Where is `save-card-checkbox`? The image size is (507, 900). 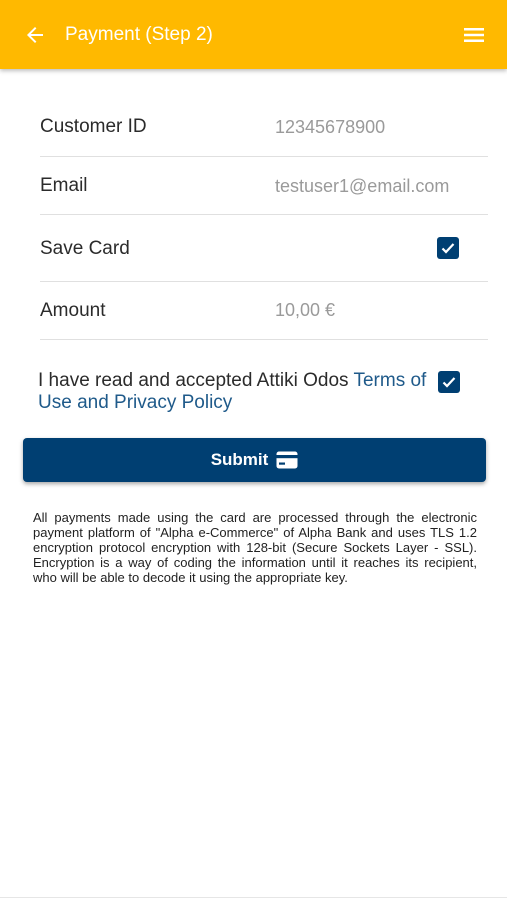
save-card-checkbox is located at coordinates (448, 248).